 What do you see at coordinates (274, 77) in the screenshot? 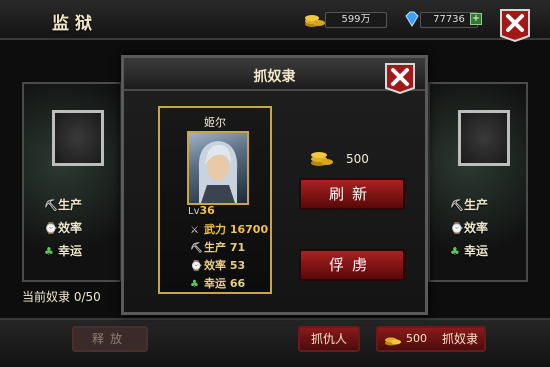
I see `dialog-title: 抓奴隶` at bounding box center [274, 77].